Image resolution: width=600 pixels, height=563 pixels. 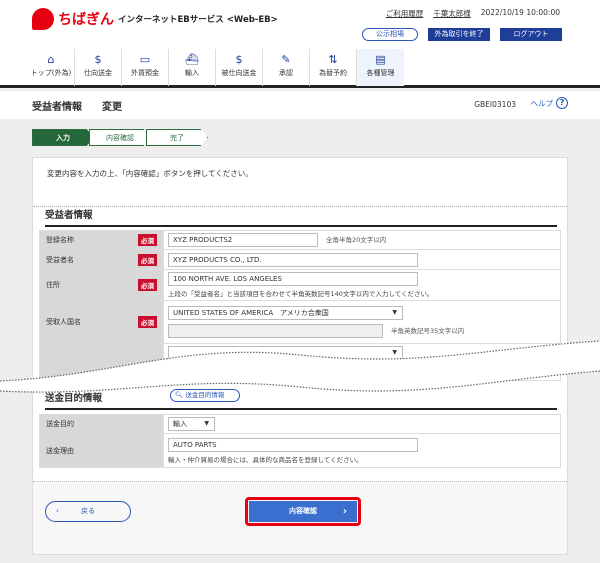 I want to click on home-icon: ⌂, so click(x=51, y=59).